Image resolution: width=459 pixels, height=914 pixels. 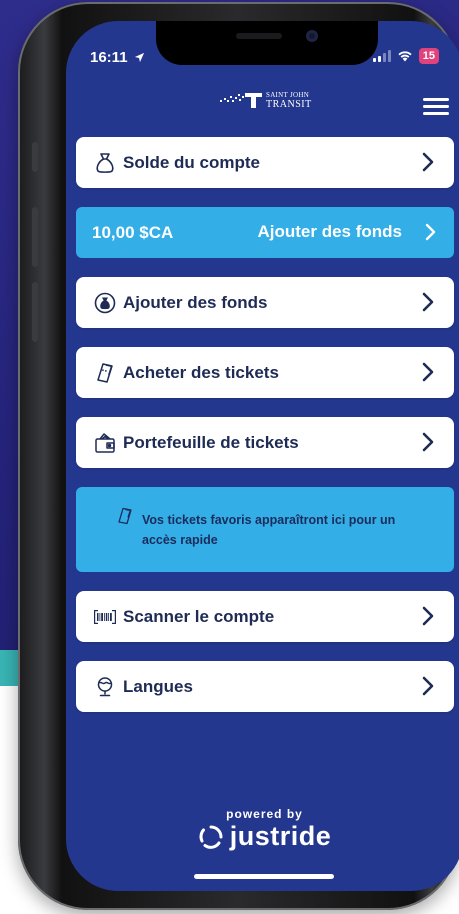 I want to click on justride-logo-icon, so click(x=211, y=837).